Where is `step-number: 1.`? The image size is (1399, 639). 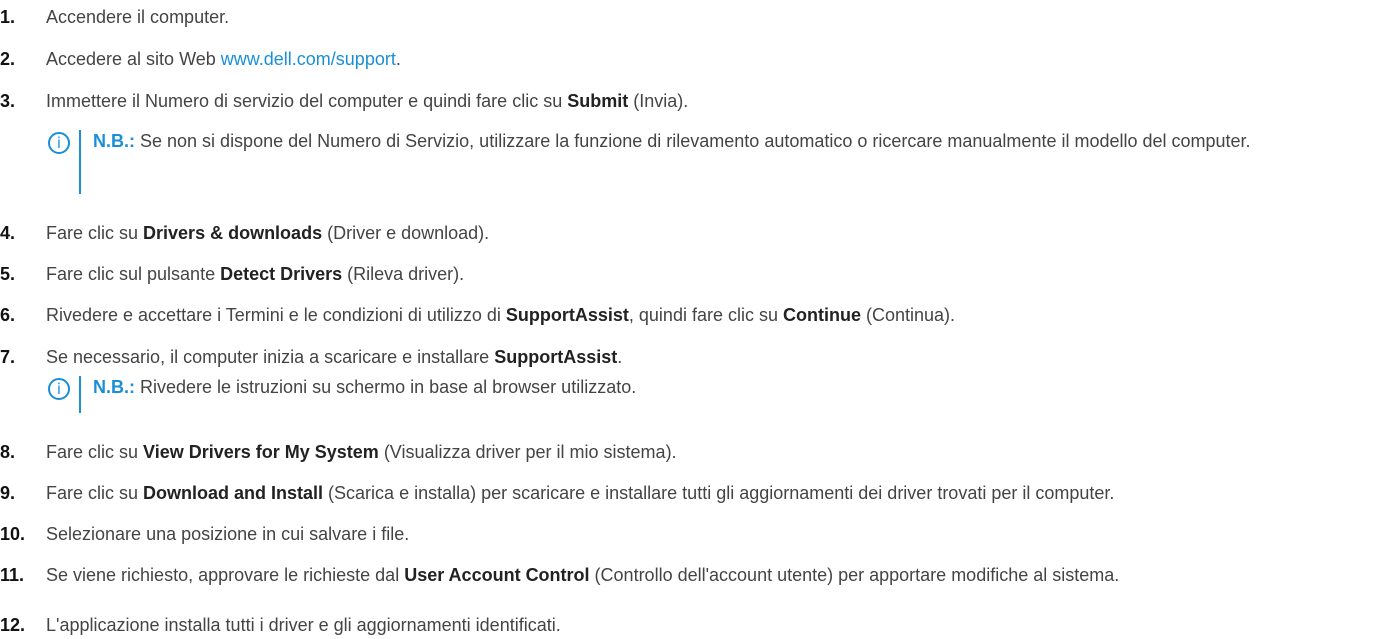 step-number: 1. is located at coordinates (8, 17).